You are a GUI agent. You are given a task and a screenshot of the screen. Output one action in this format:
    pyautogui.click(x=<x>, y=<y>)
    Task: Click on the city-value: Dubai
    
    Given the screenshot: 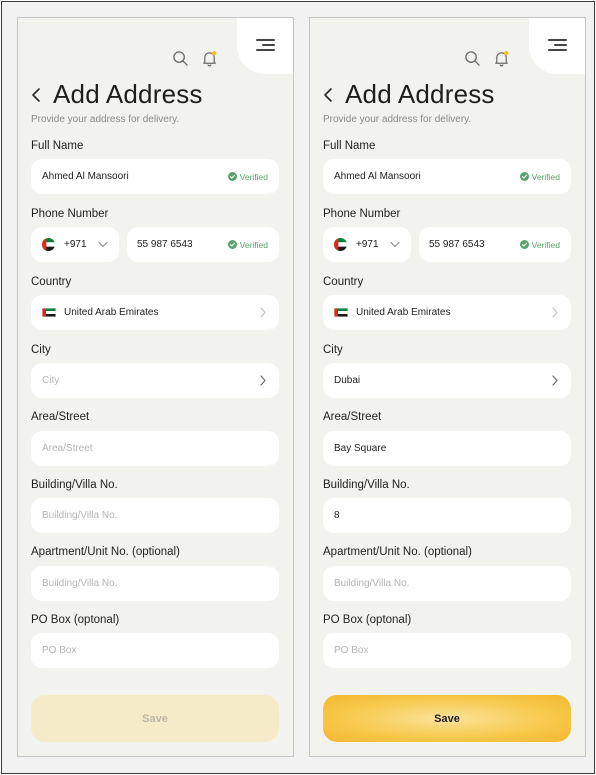 What is the action you would take?
    pyautogui.click(x=347, y=380)
    